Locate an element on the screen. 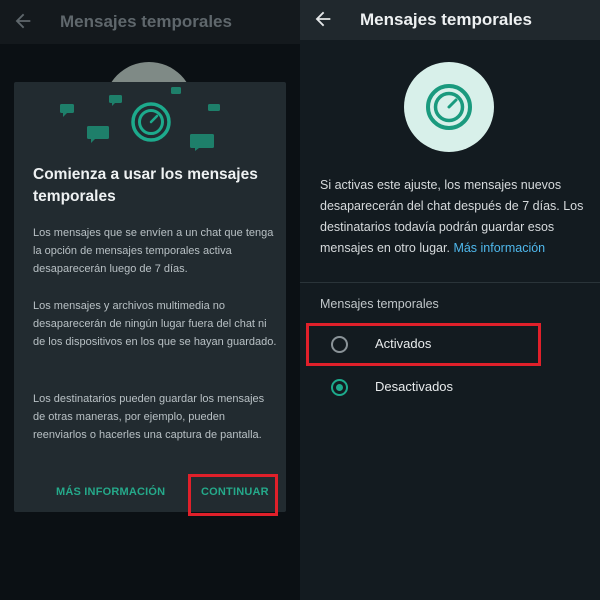 This screenshot has height=600, width=600. option-desactivados: Desactivados is located at coordinates (450, 387).